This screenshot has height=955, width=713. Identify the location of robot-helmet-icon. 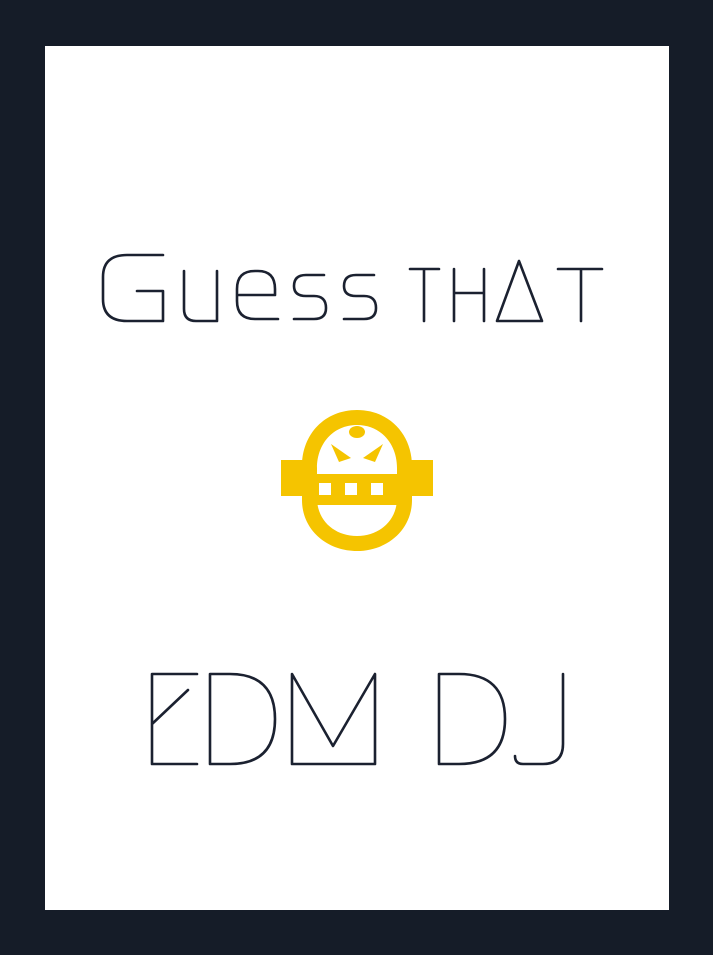
(357, 480).